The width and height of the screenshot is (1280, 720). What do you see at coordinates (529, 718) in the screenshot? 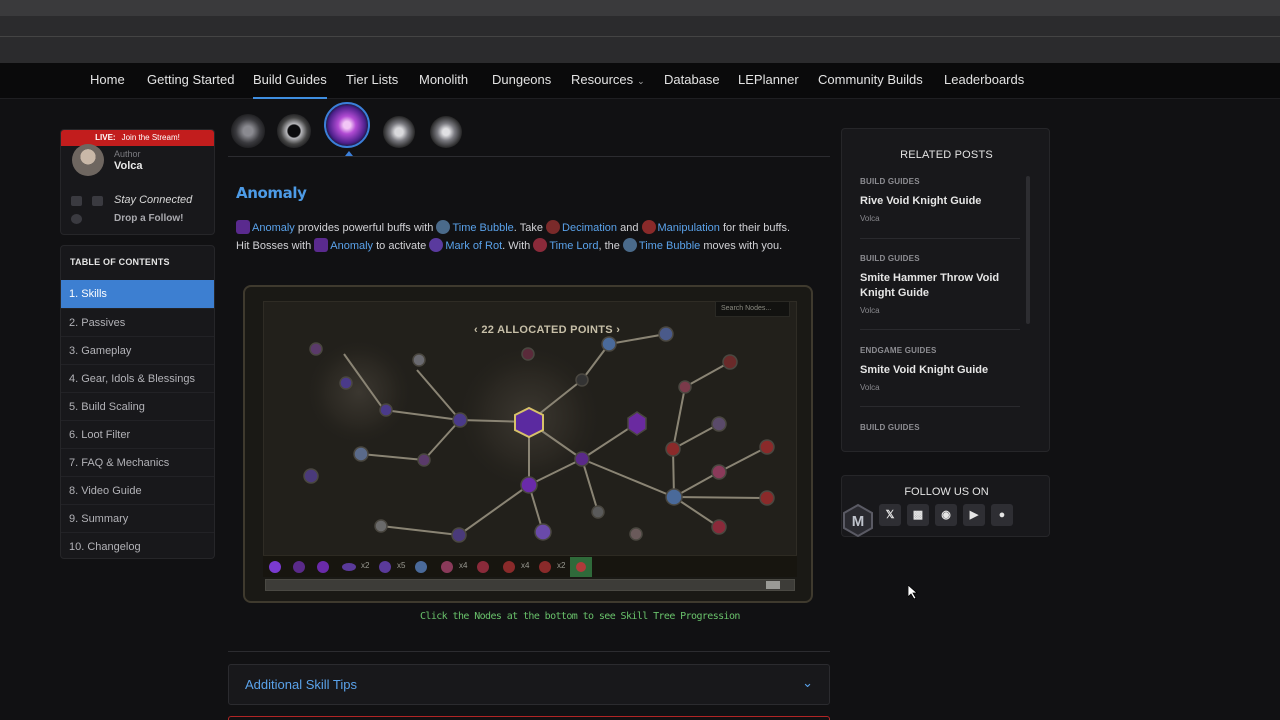
I see `next-accordion` at bounding box center [529, 718].